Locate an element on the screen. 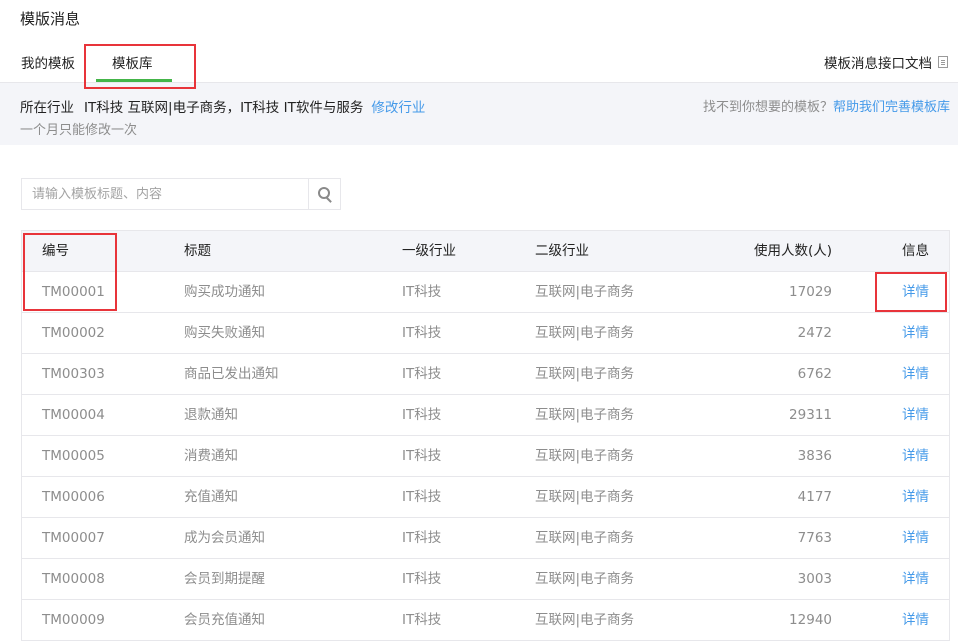  template-id: TM00007 is located at coordinates (73, 538).